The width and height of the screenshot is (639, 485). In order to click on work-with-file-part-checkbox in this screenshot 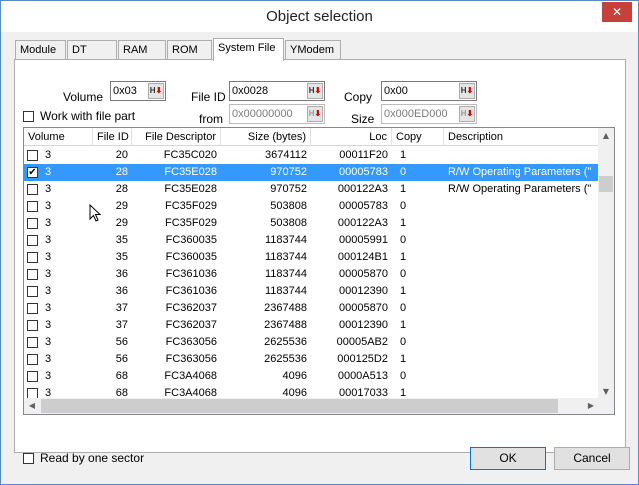, I will do `click(28, 116)`.